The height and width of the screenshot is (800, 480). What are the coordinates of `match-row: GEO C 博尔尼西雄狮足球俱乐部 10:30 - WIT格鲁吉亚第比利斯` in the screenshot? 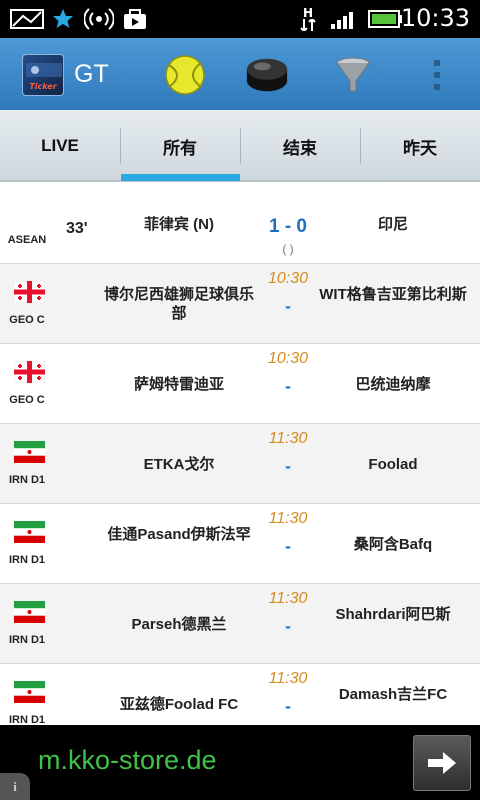 It's located at (240, 304).